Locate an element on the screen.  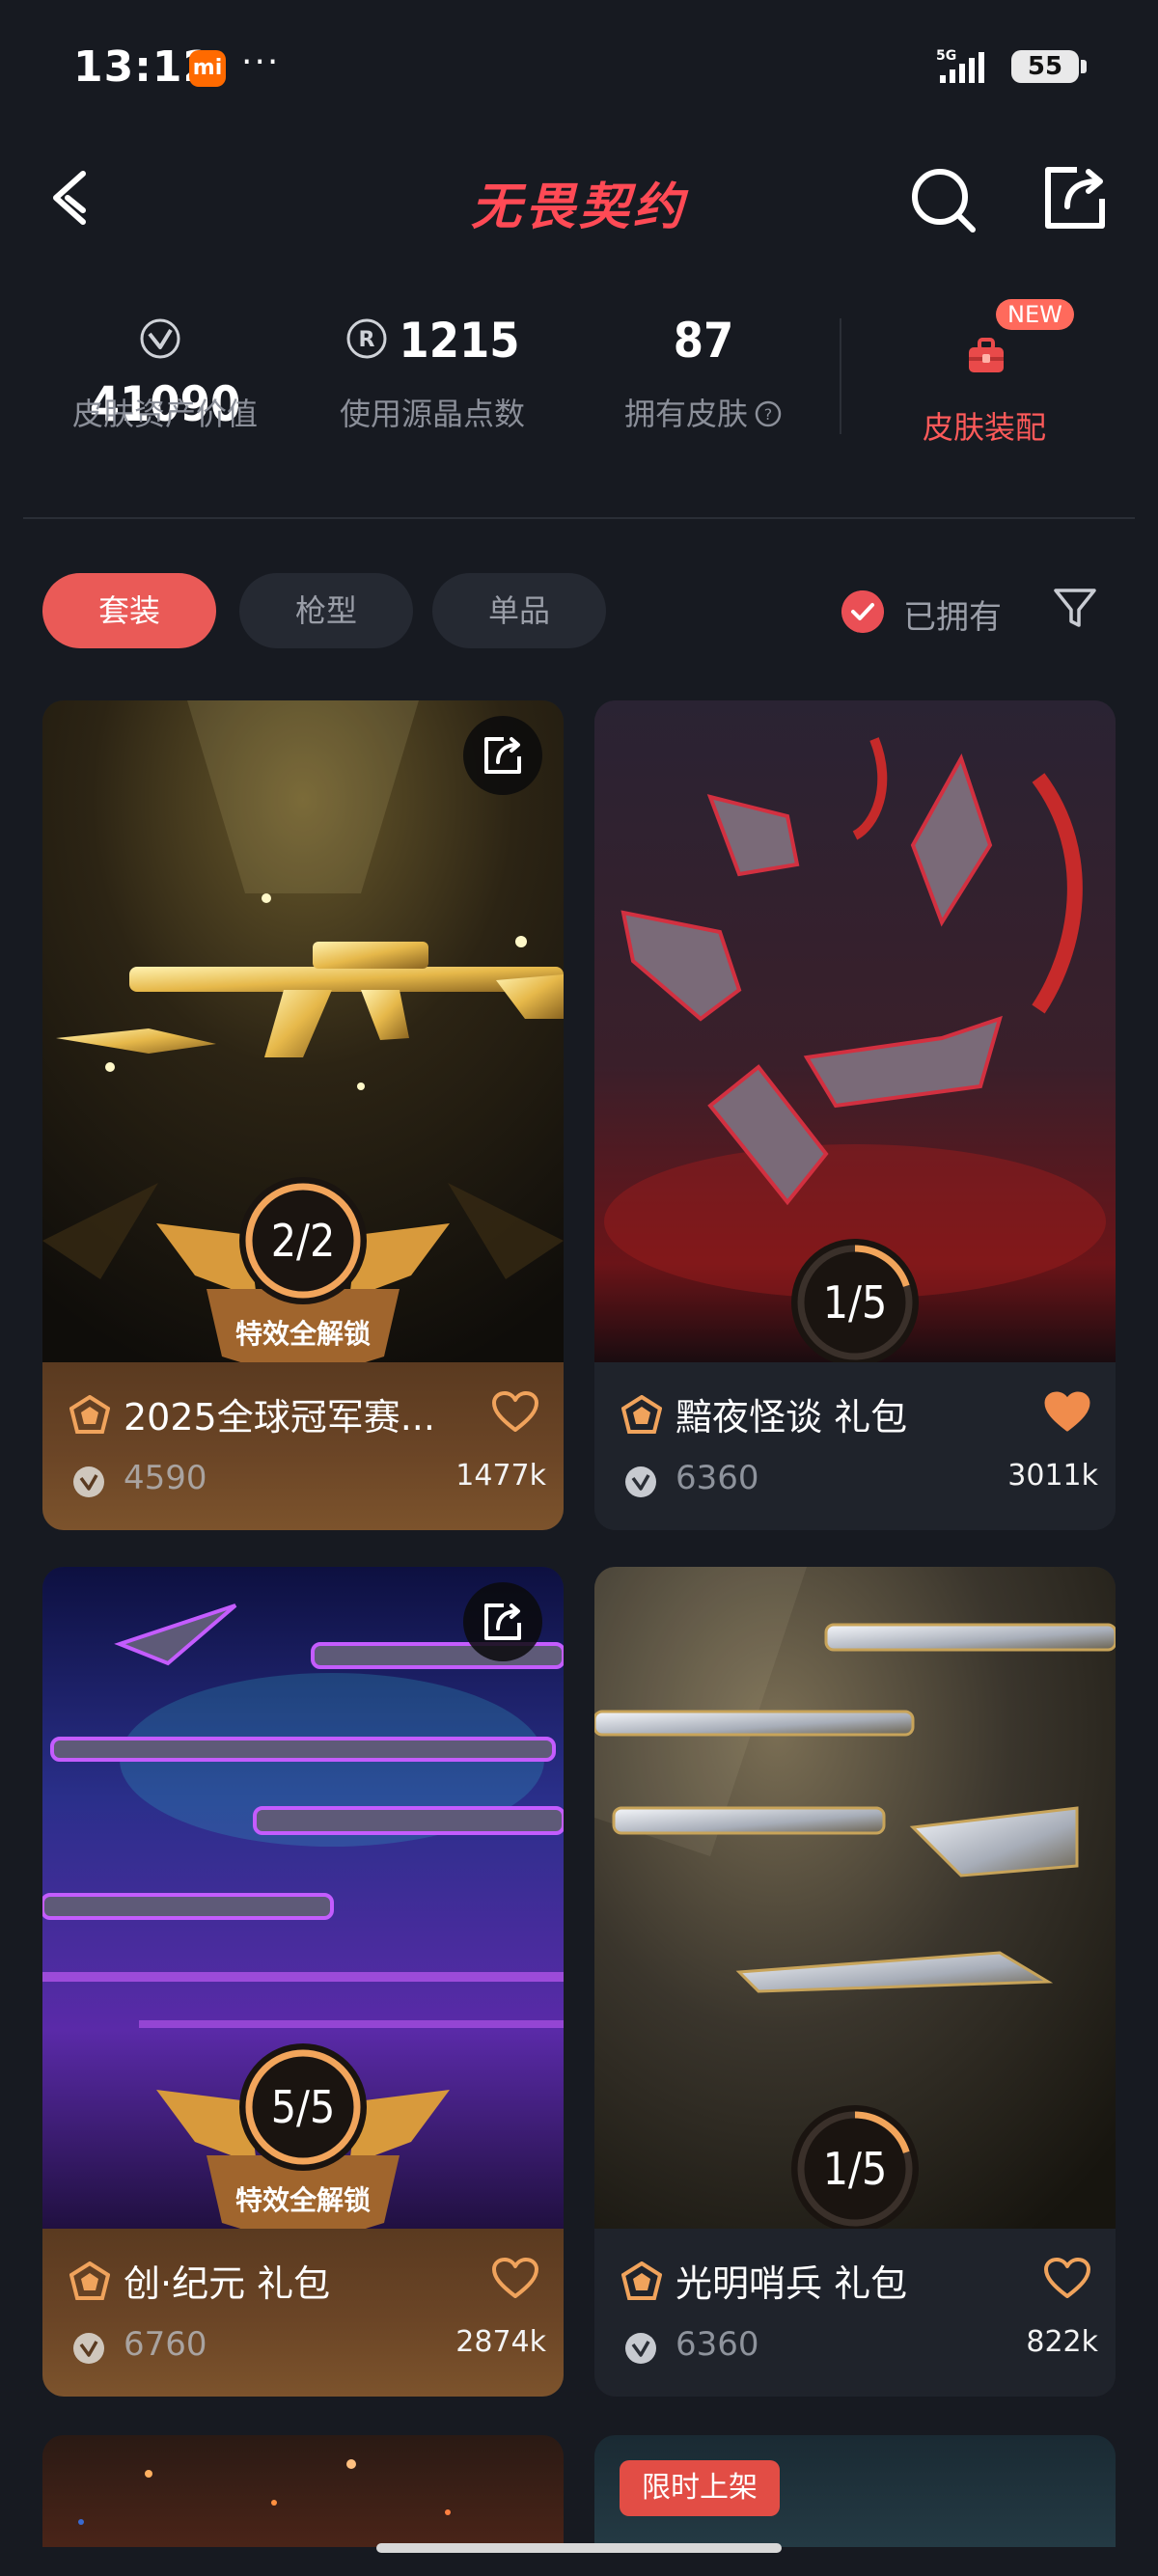
new-badge: NEW is located at coordinates (1035, 314).